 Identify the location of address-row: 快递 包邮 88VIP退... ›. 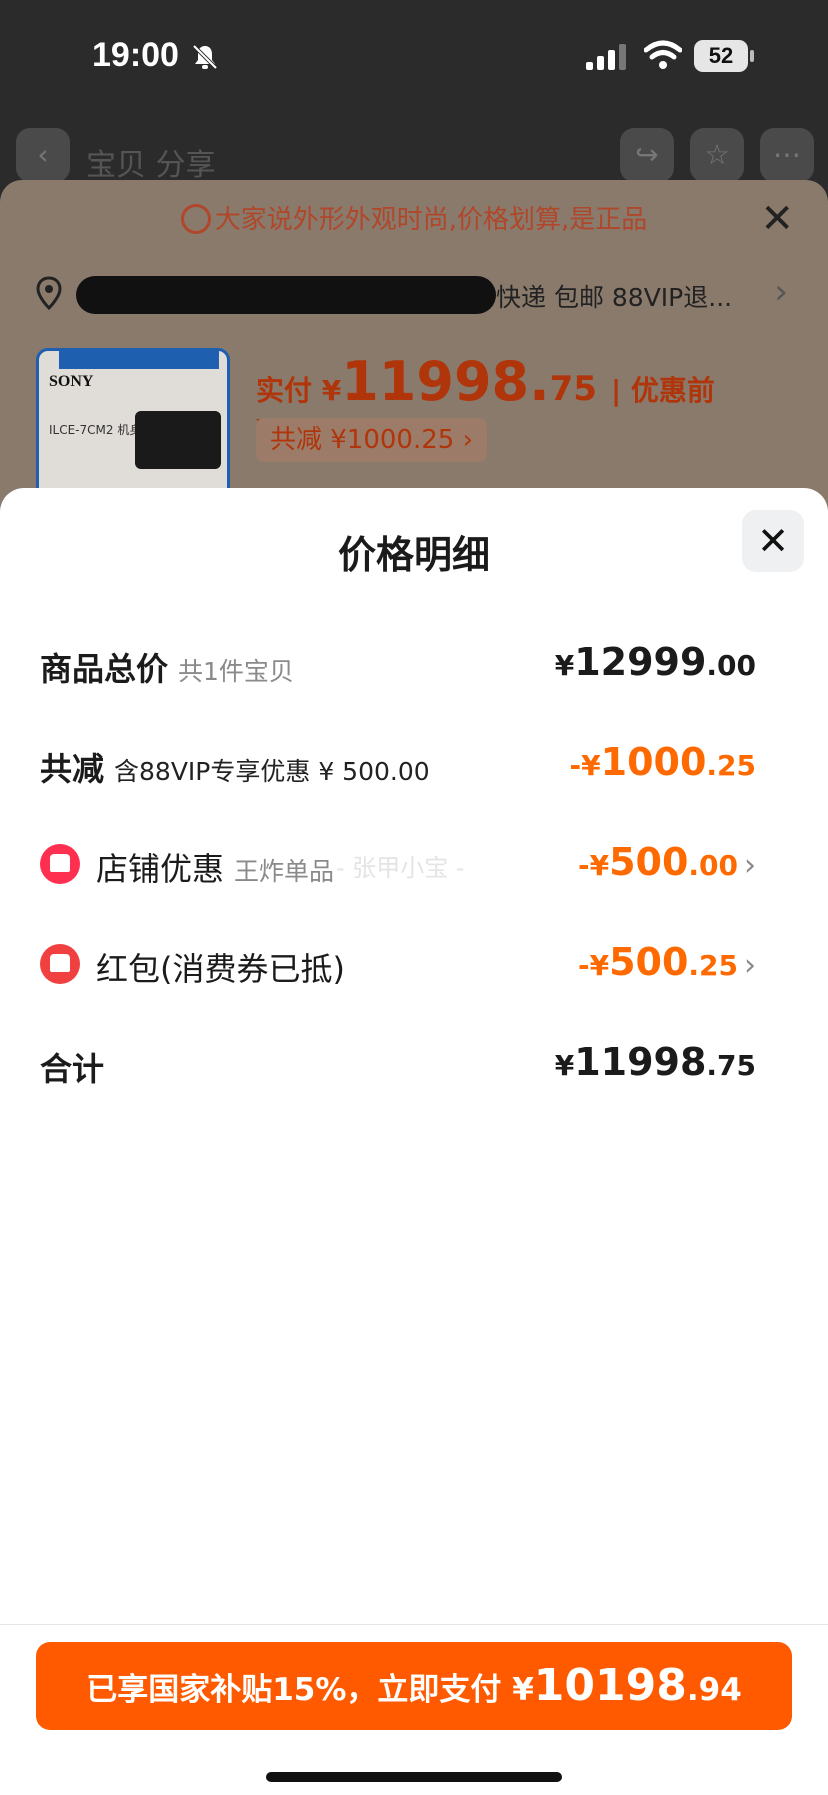
(416, 294).